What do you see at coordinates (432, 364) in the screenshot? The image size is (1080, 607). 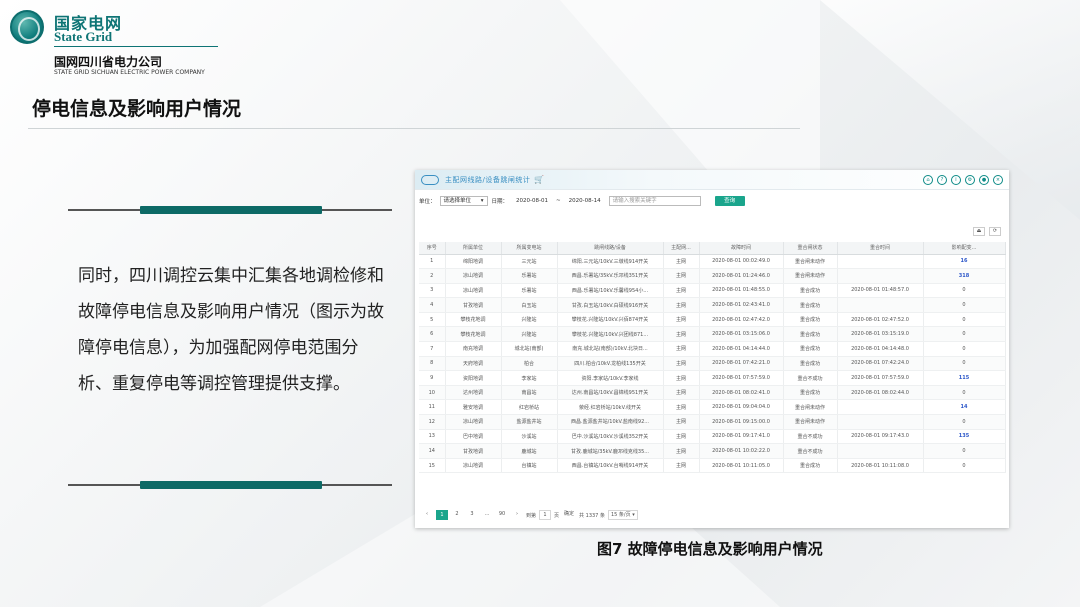 I see `table-cell: 8` at bounding box center [432, 364].